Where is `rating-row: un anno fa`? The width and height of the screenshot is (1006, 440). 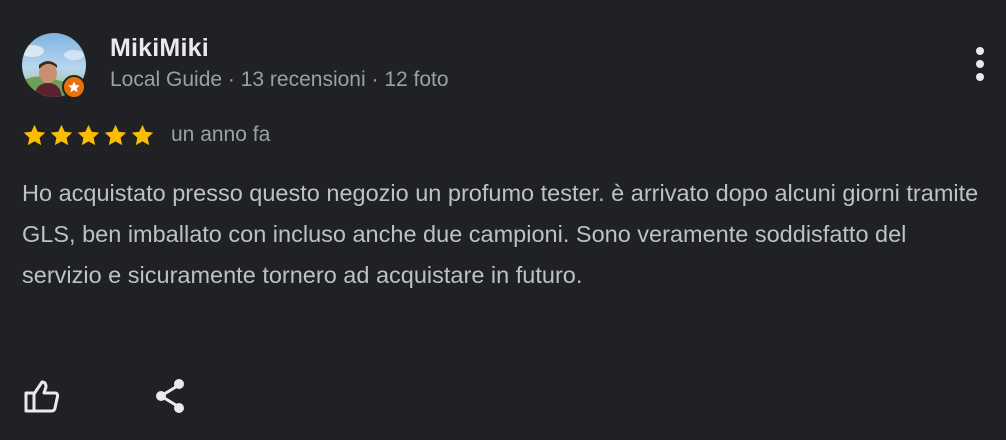 rating-row: un anno fa is located at coordinates (146, 135).